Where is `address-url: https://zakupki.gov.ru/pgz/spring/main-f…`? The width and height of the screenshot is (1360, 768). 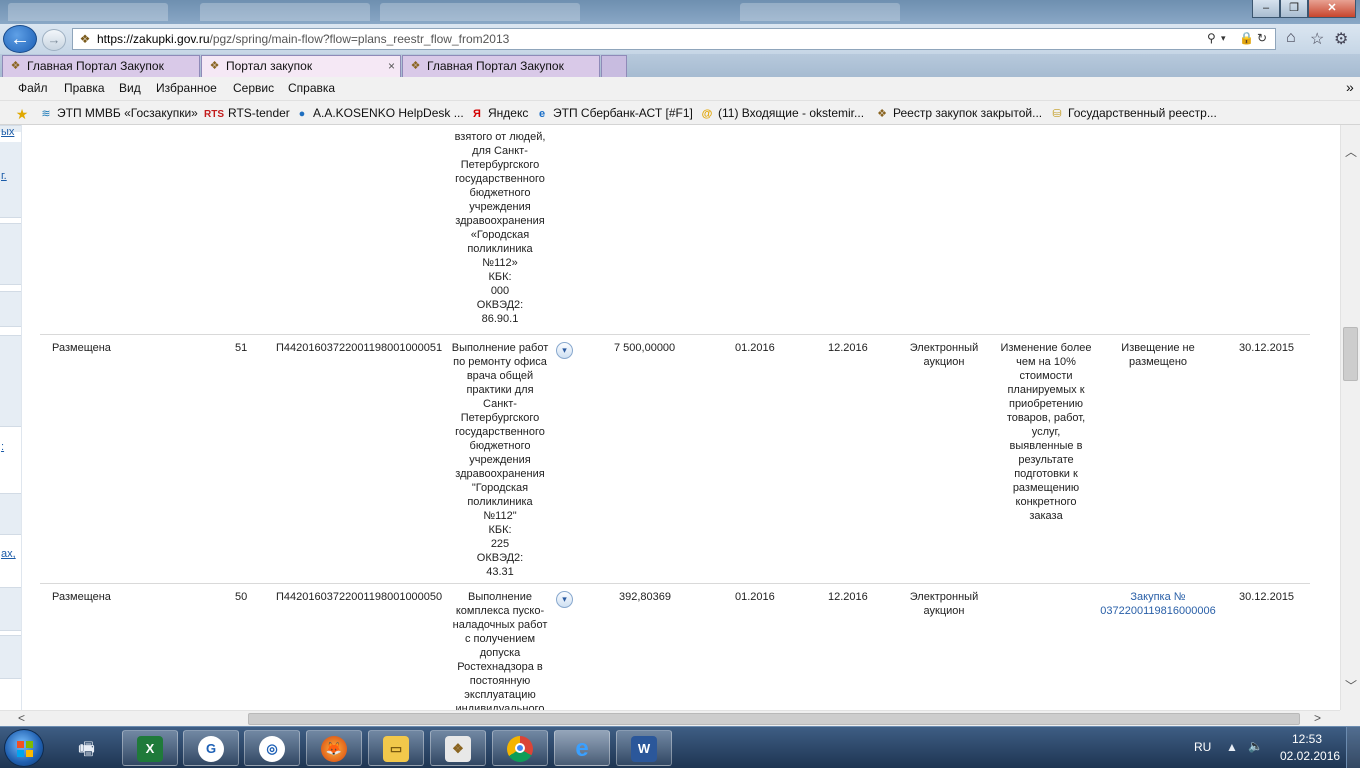
address-url: https://zakupki.gov.ru/pgz/spring/main-f… is located at coordinates (303, 39).